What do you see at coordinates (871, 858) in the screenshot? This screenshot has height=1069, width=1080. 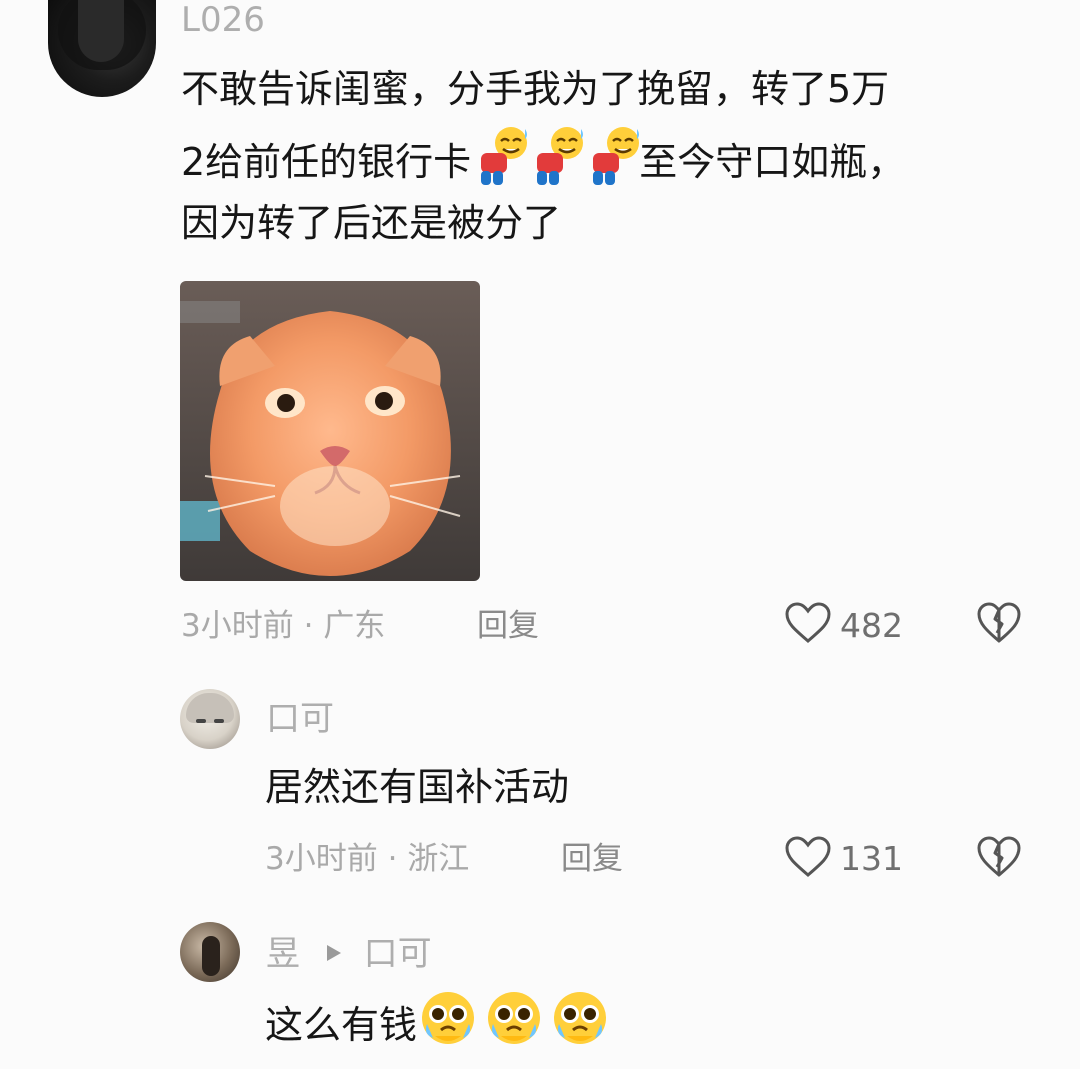 I see `like-count: 131` at bounding box center [871, 858].